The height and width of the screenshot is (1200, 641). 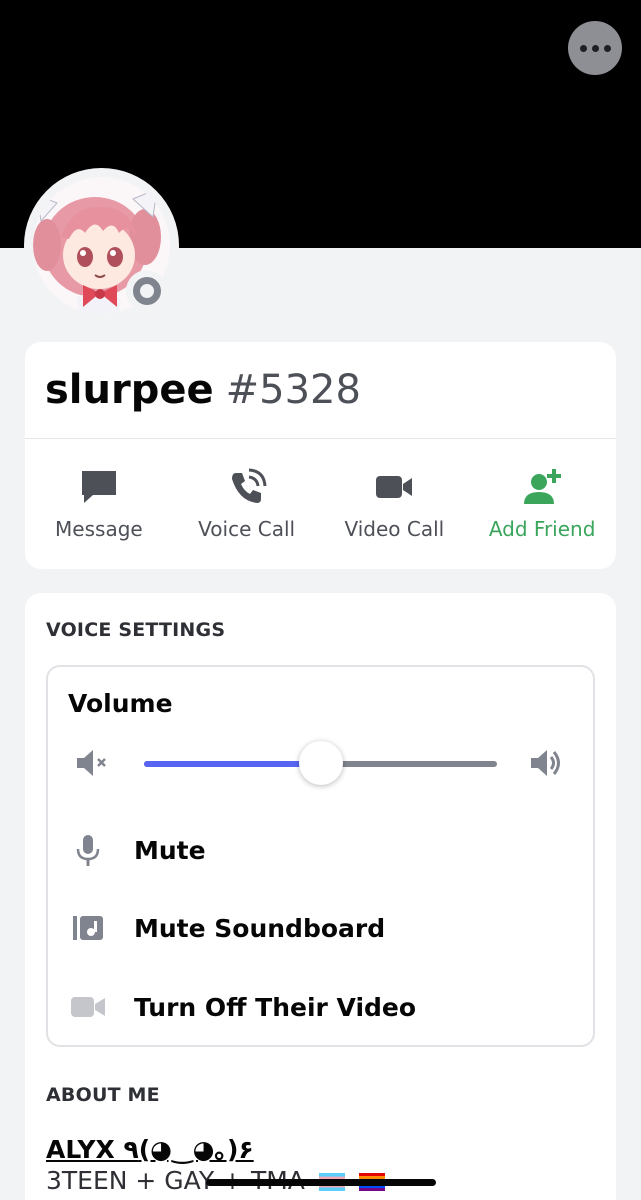 What do you see at coordinates (120, 703) in the screenshot?
I see `volume-label: Volume` at bounding box center [120, 703].